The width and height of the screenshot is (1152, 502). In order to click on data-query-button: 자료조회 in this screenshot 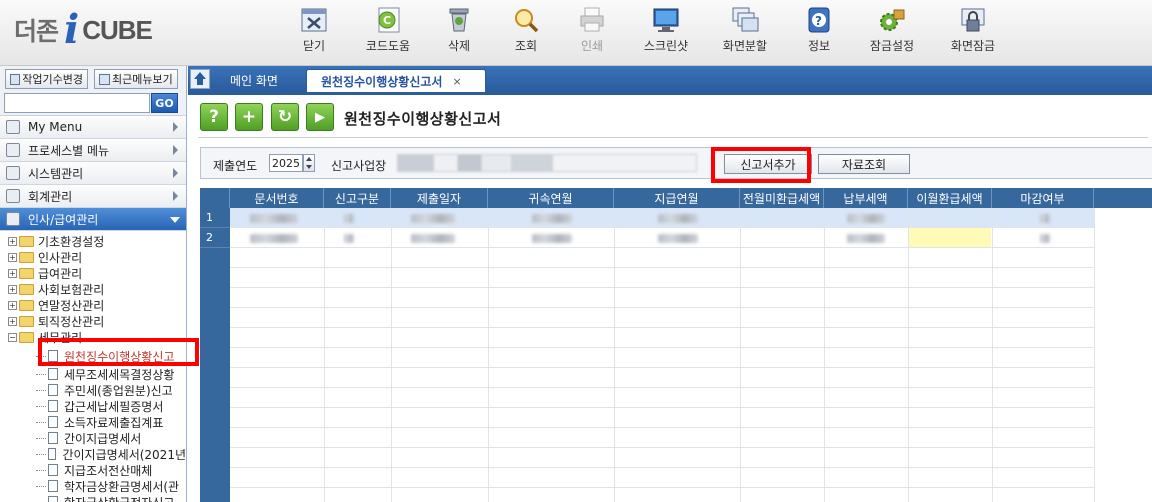, I will do `click(864, 164)`.